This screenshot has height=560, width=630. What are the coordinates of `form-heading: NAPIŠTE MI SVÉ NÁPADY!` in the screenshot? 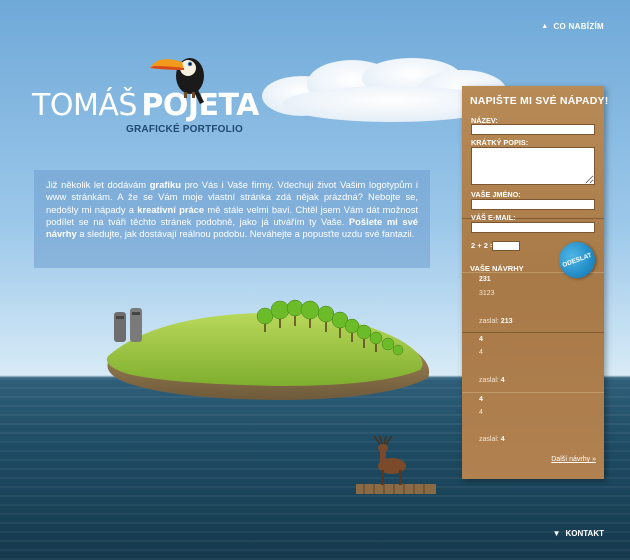 It's located at (539, 101).